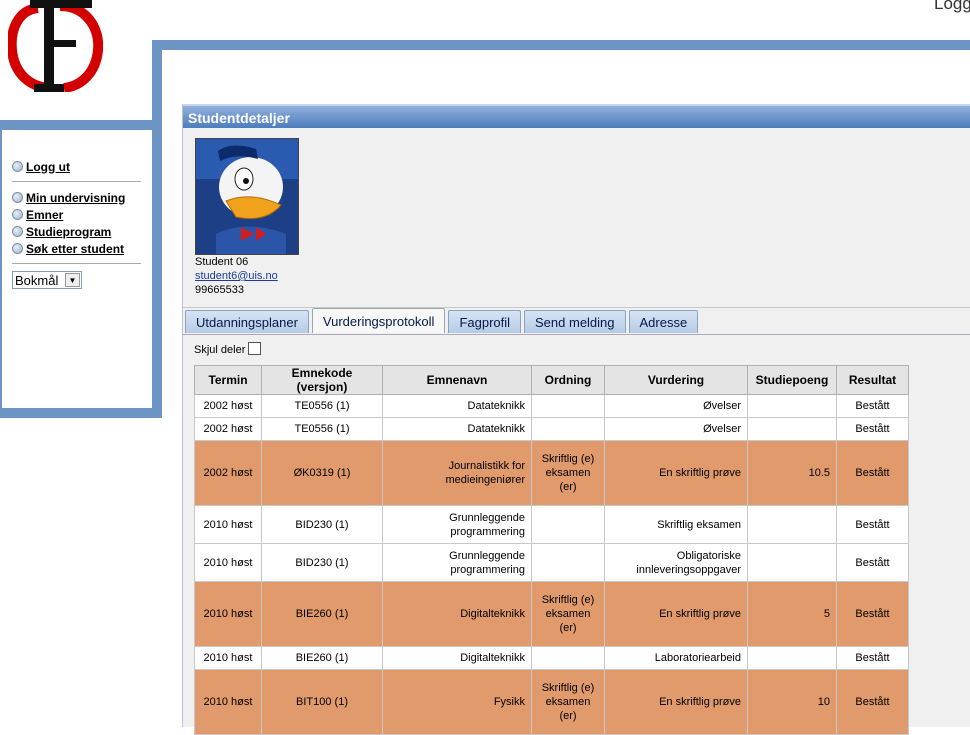 The width and height of the screenshot is (970, 735). I want to click on credits-cell: 10, so click(792, 702).